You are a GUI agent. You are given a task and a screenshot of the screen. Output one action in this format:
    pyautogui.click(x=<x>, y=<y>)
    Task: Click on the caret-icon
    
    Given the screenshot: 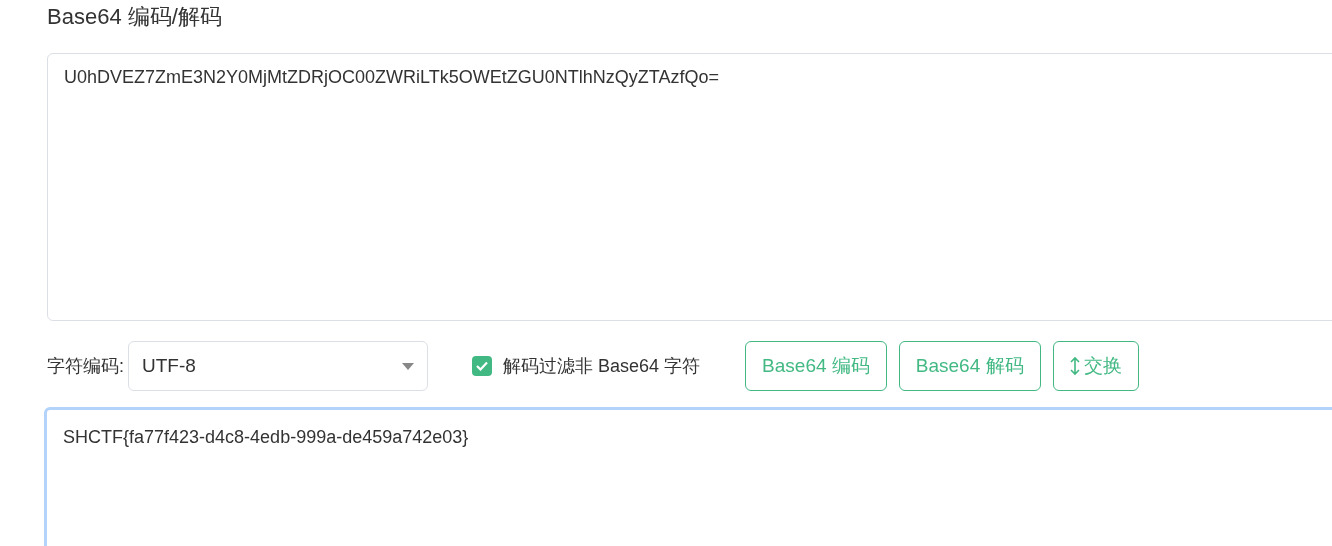 What is the action you would take?
    pyautogui.click(x=408, y=366)
    